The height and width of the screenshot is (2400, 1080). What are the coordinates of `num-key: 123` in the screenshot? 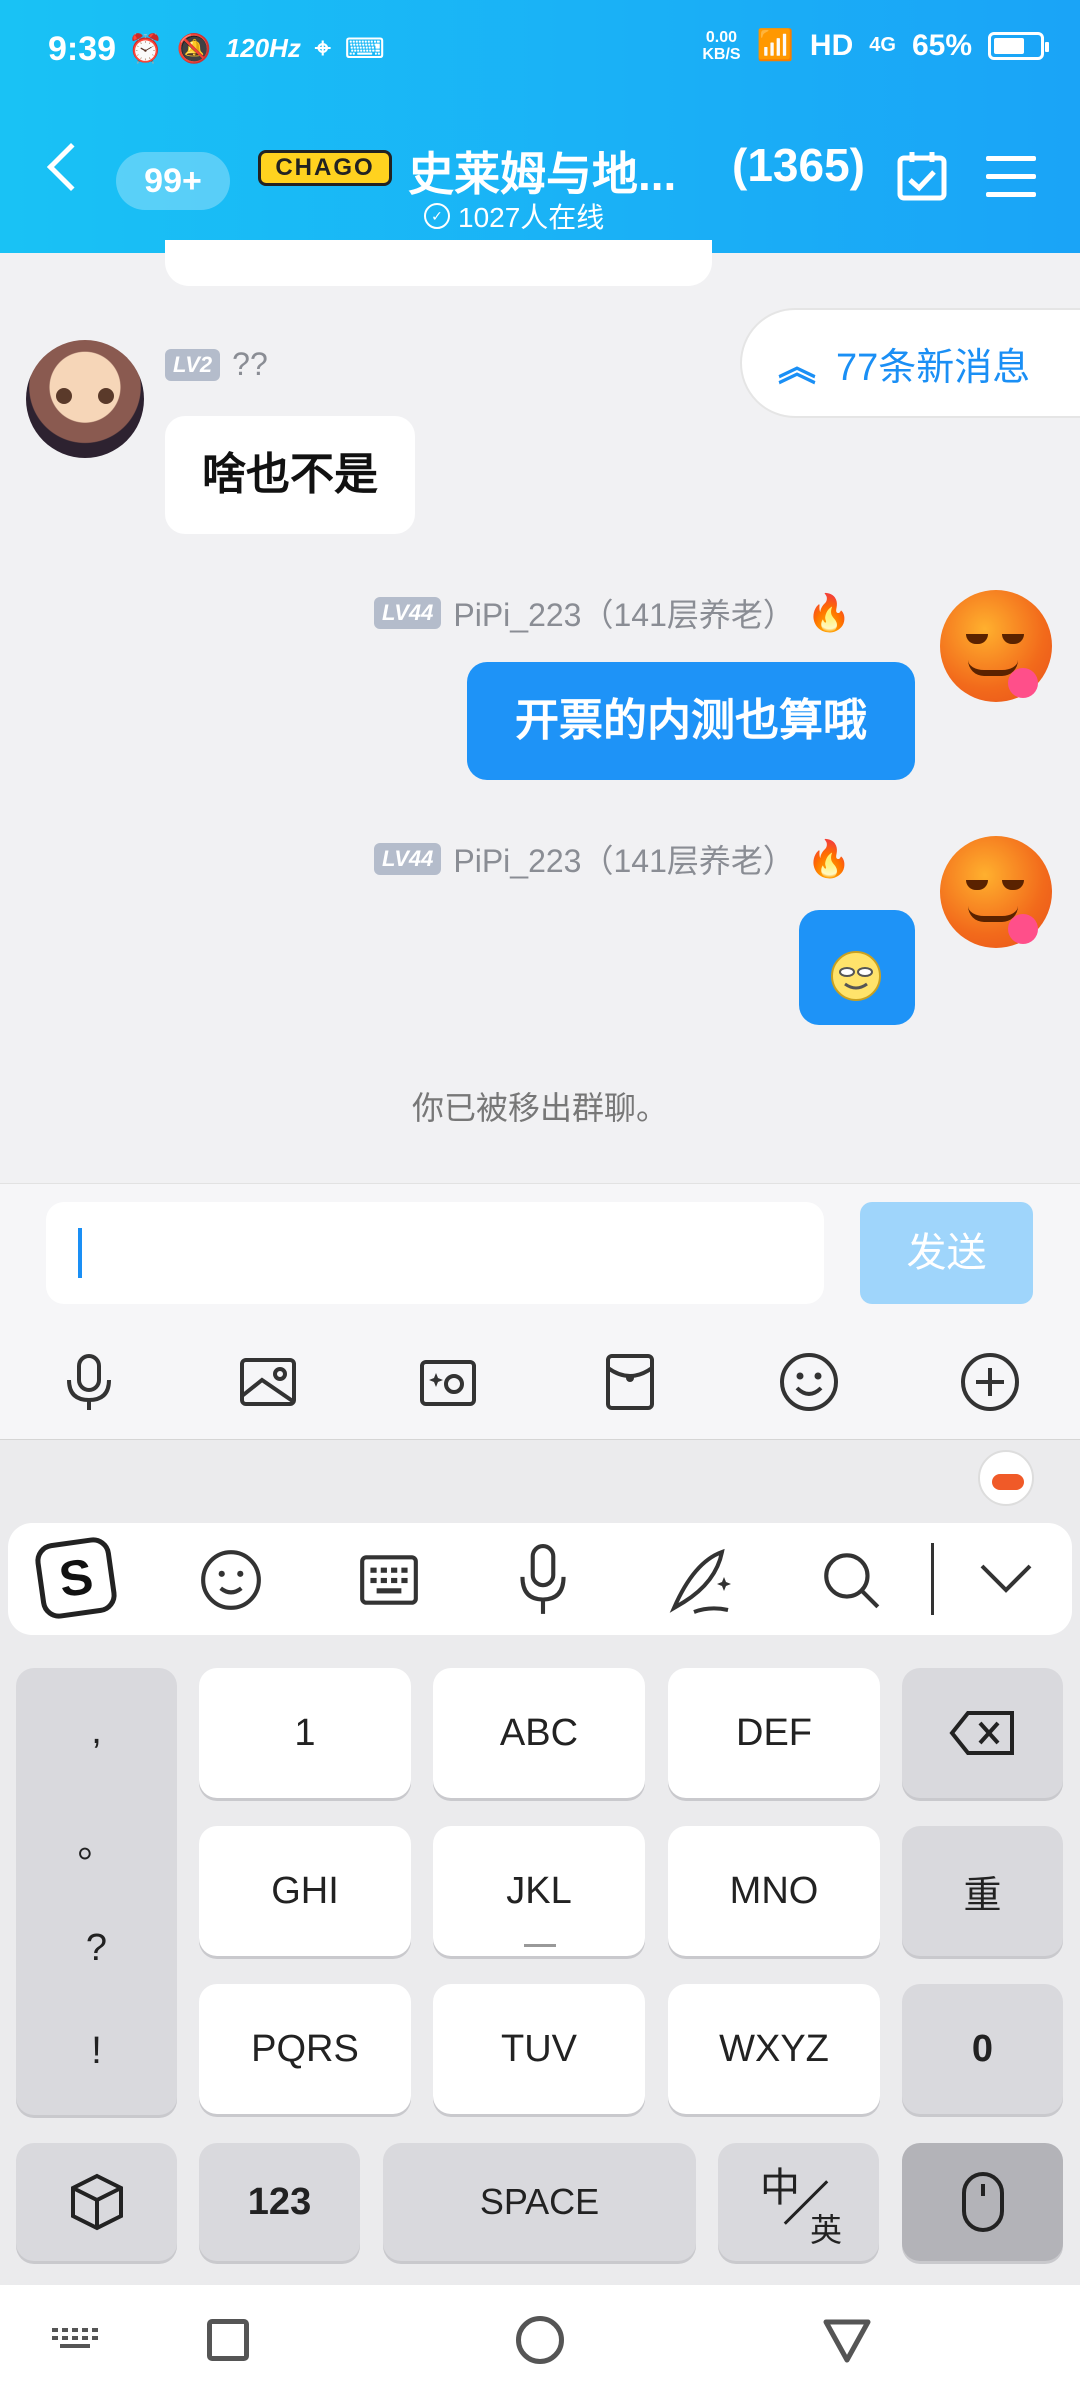 It's located at (279, 2202).